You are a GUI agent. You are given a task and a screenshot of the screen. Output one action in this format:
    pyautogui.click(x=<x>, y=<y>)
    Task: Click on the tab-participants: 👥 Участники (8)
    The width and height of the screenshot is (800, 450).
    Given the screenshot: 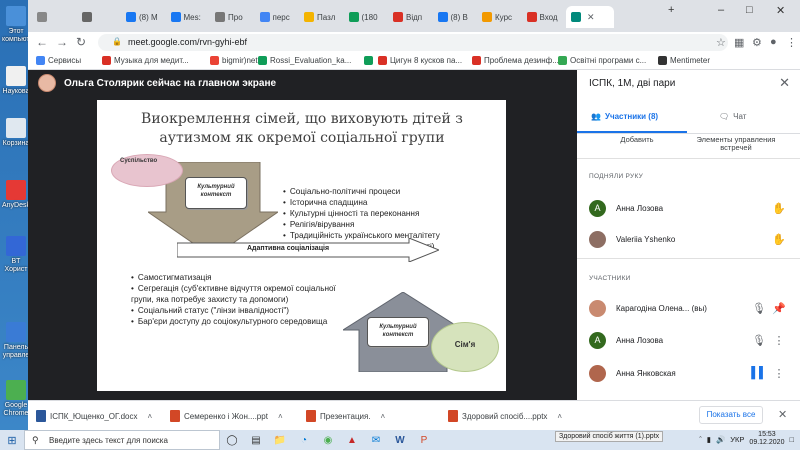 What is the action you would take?
    pyautogui.click(x=624, y=116)
    